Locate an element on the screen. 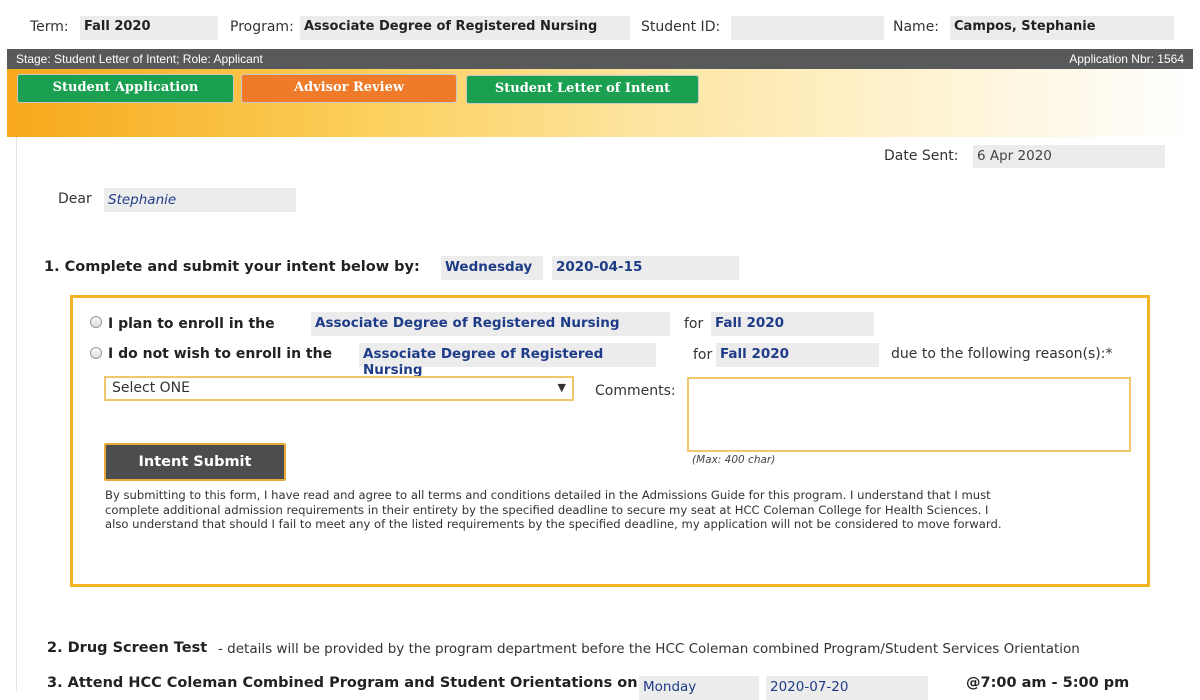 The height and width of the screenshot is (700, 1200). decline-option-label: I do not wish to enroll in the is located at coordinates (220, 354).